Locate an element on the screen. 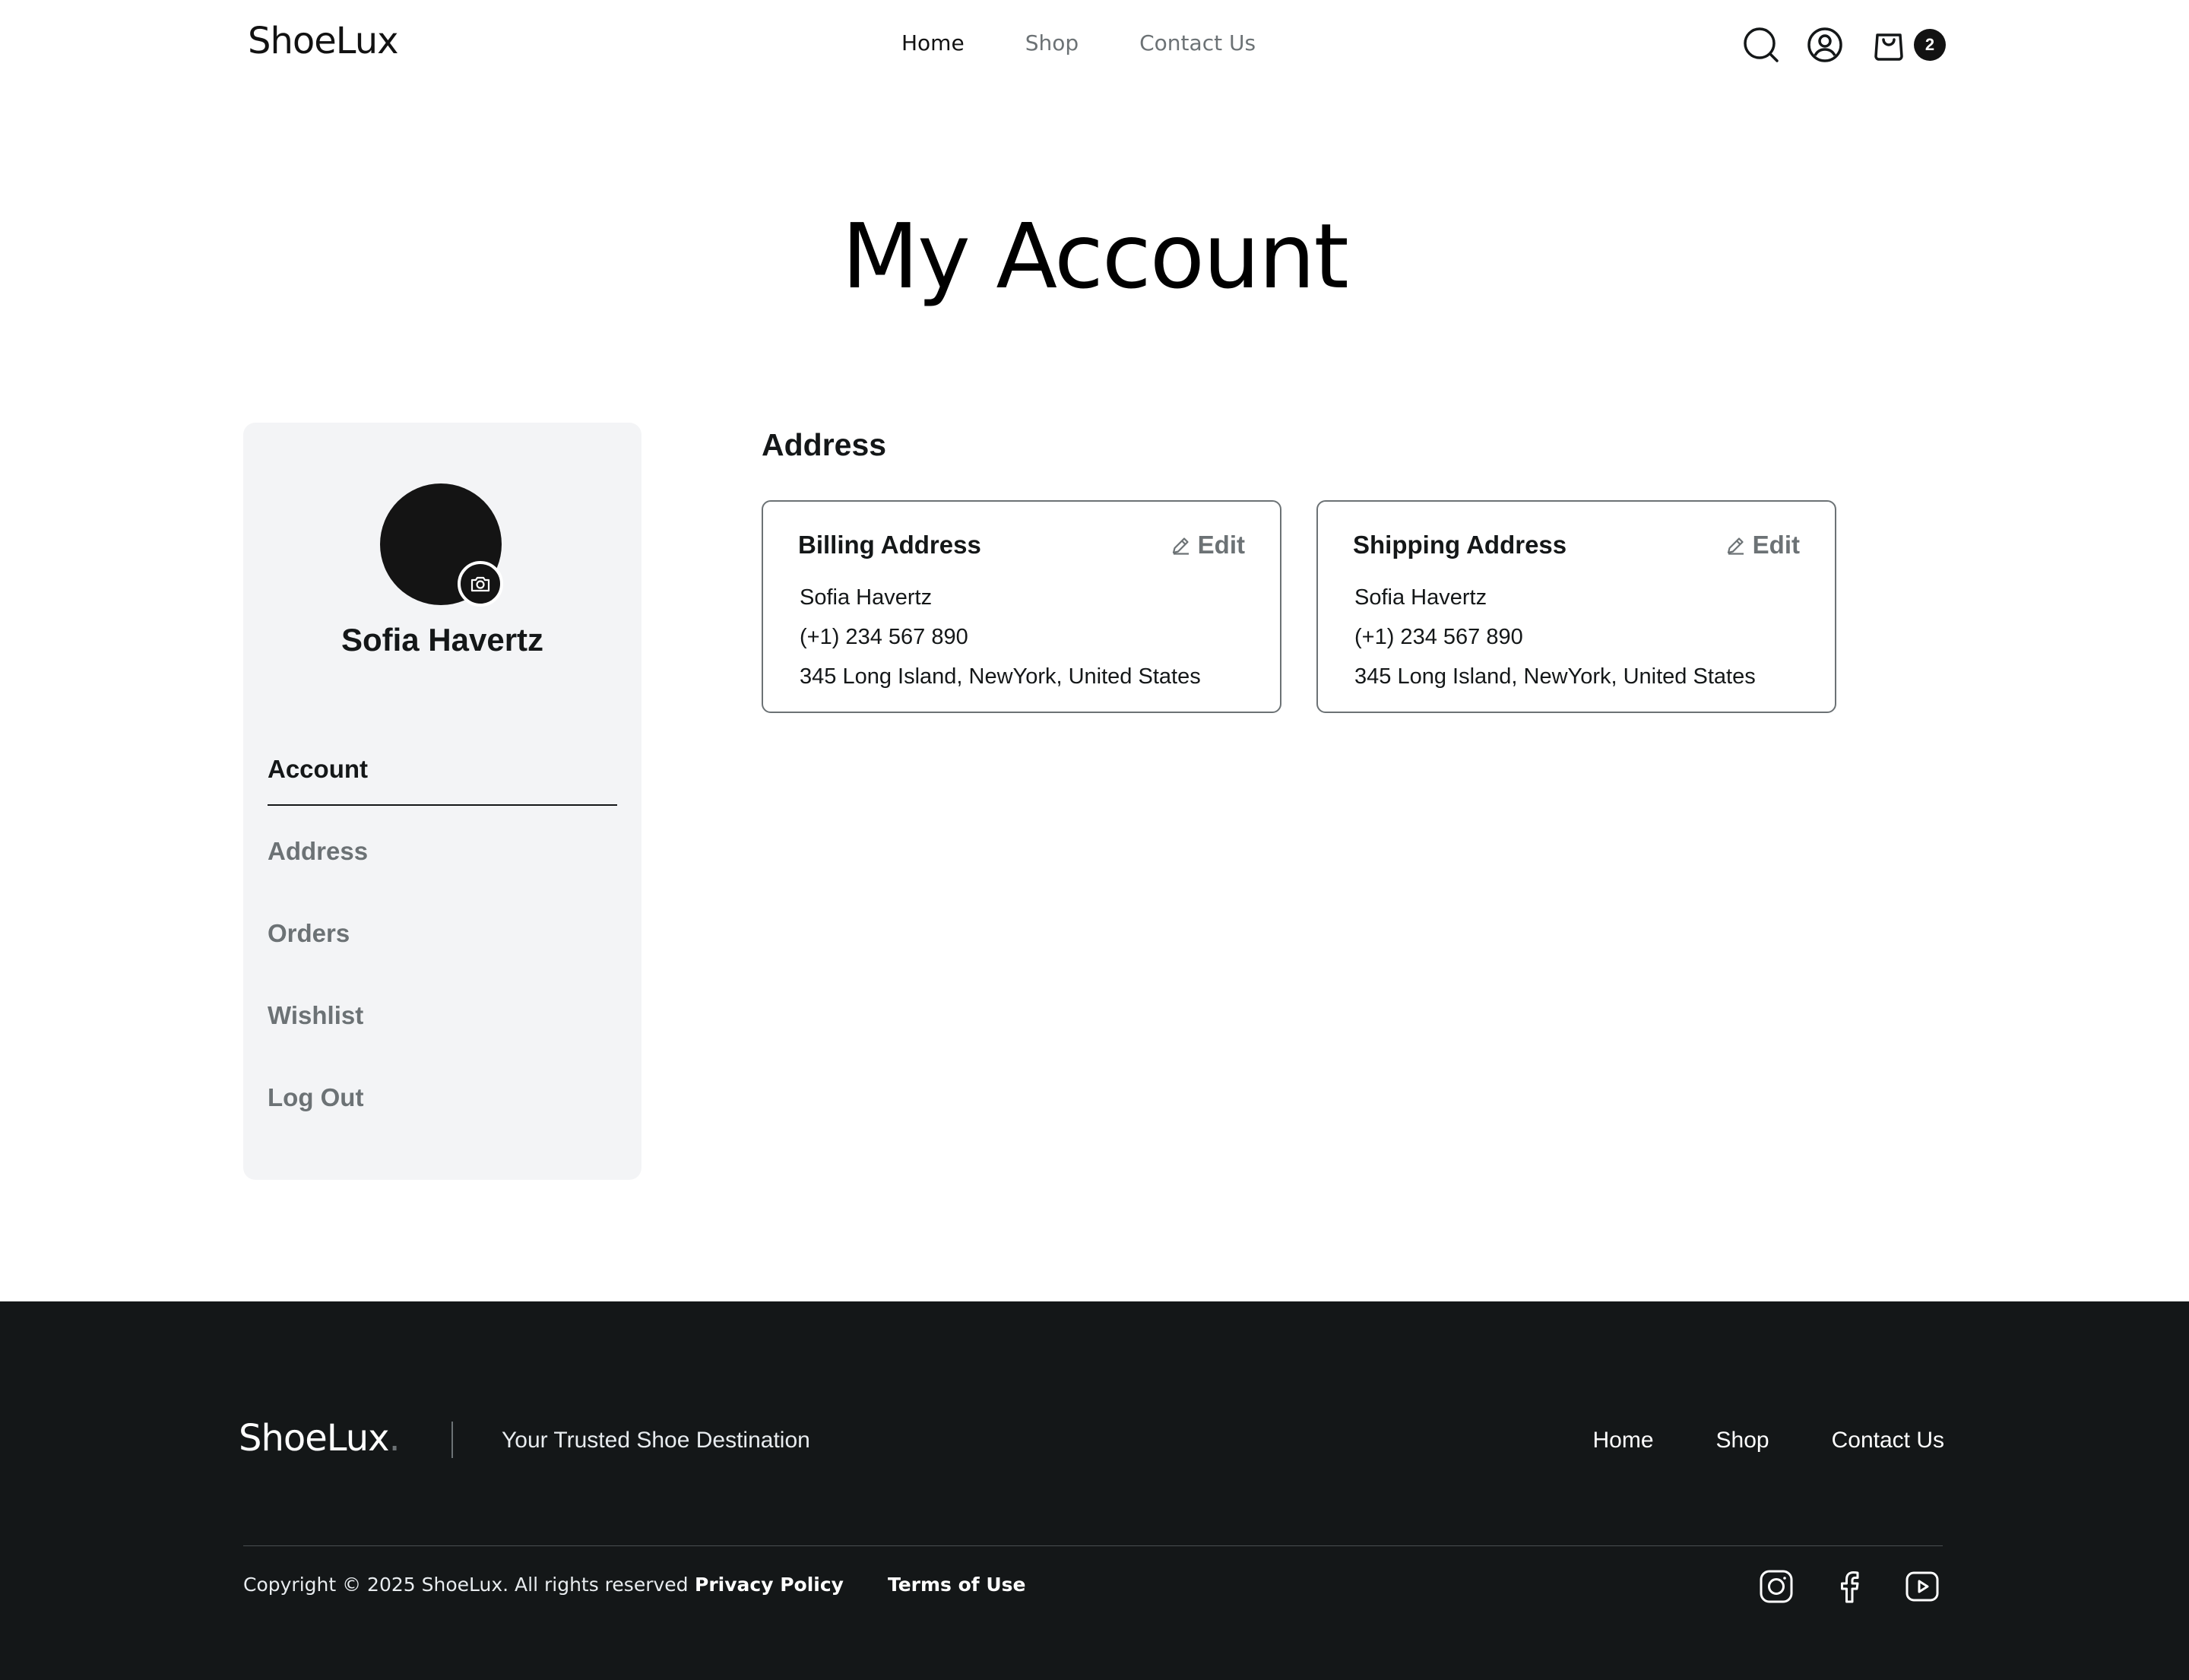 This screenshot has height=1680, width=2189. search-icon is located at coordinates (1761, 45).